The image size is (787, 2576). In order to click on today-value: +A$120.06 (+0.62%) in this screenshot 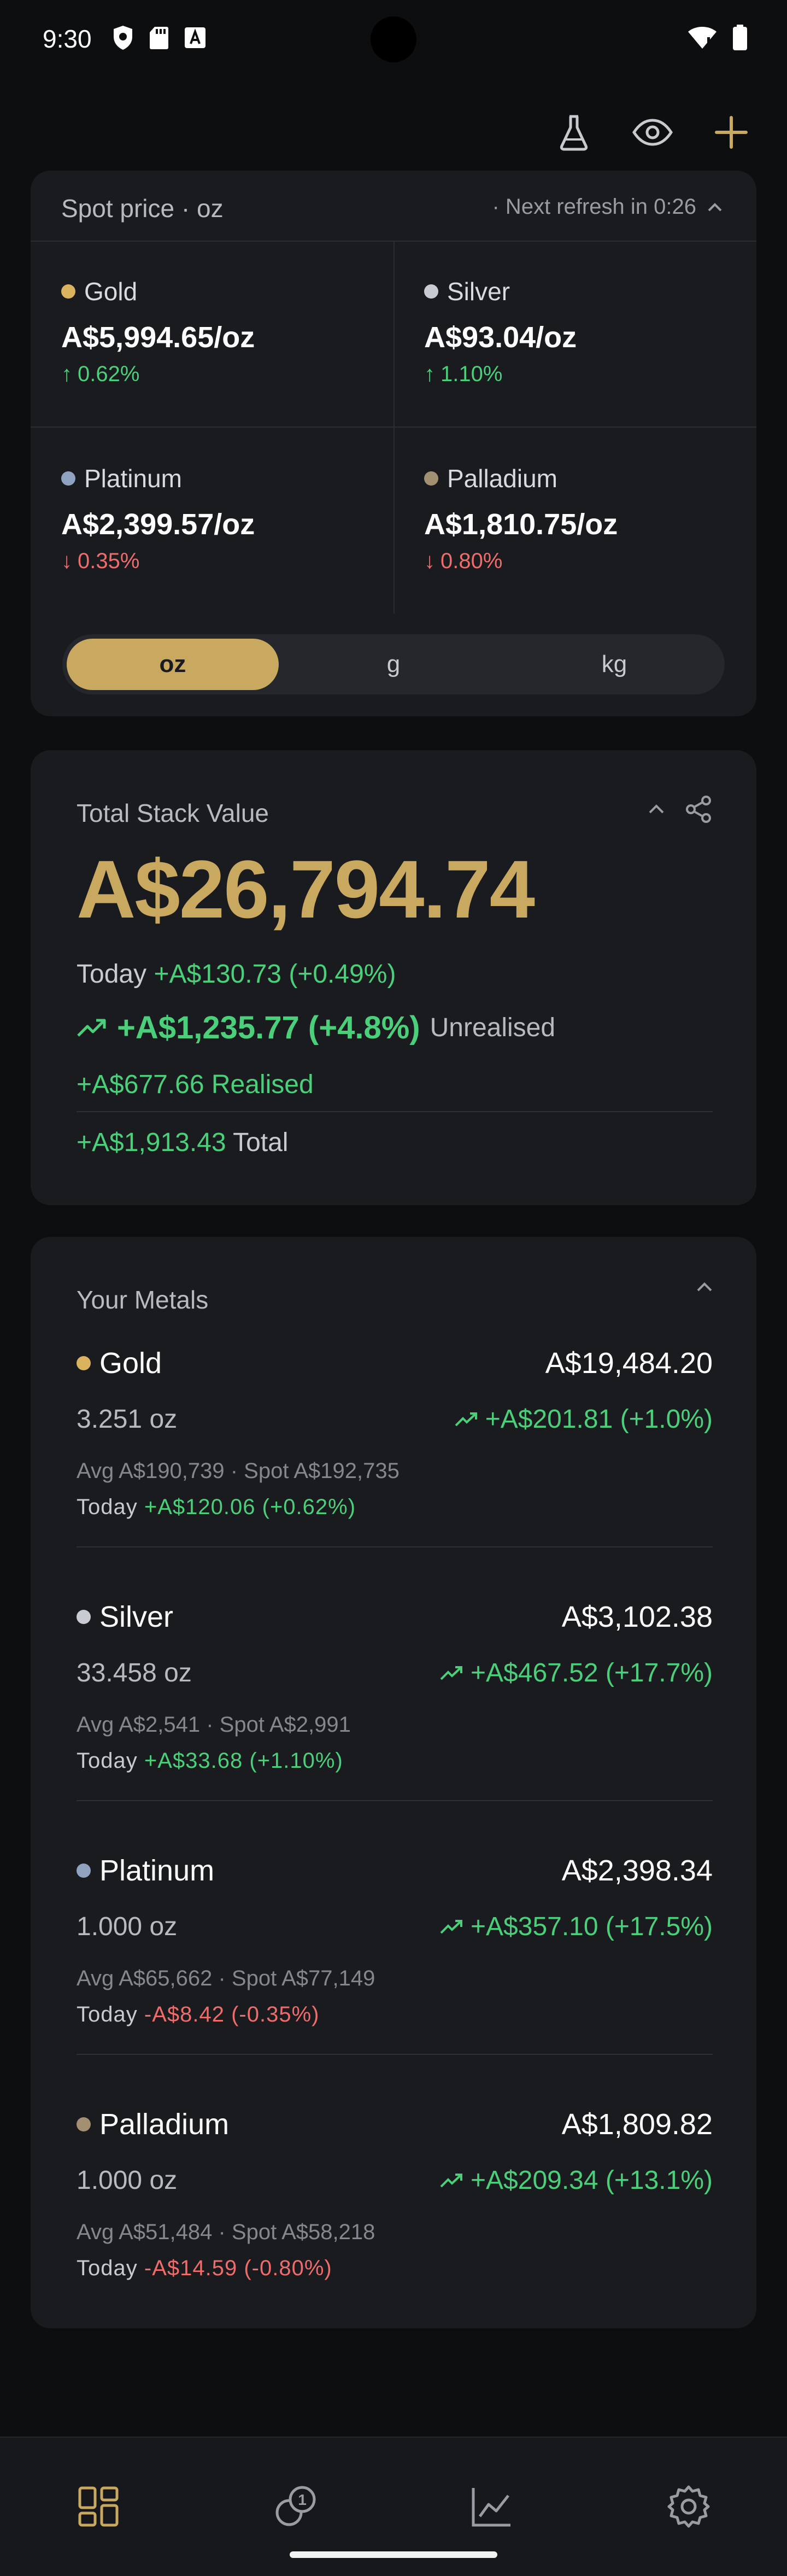, I will do `click(250, 1507)`.